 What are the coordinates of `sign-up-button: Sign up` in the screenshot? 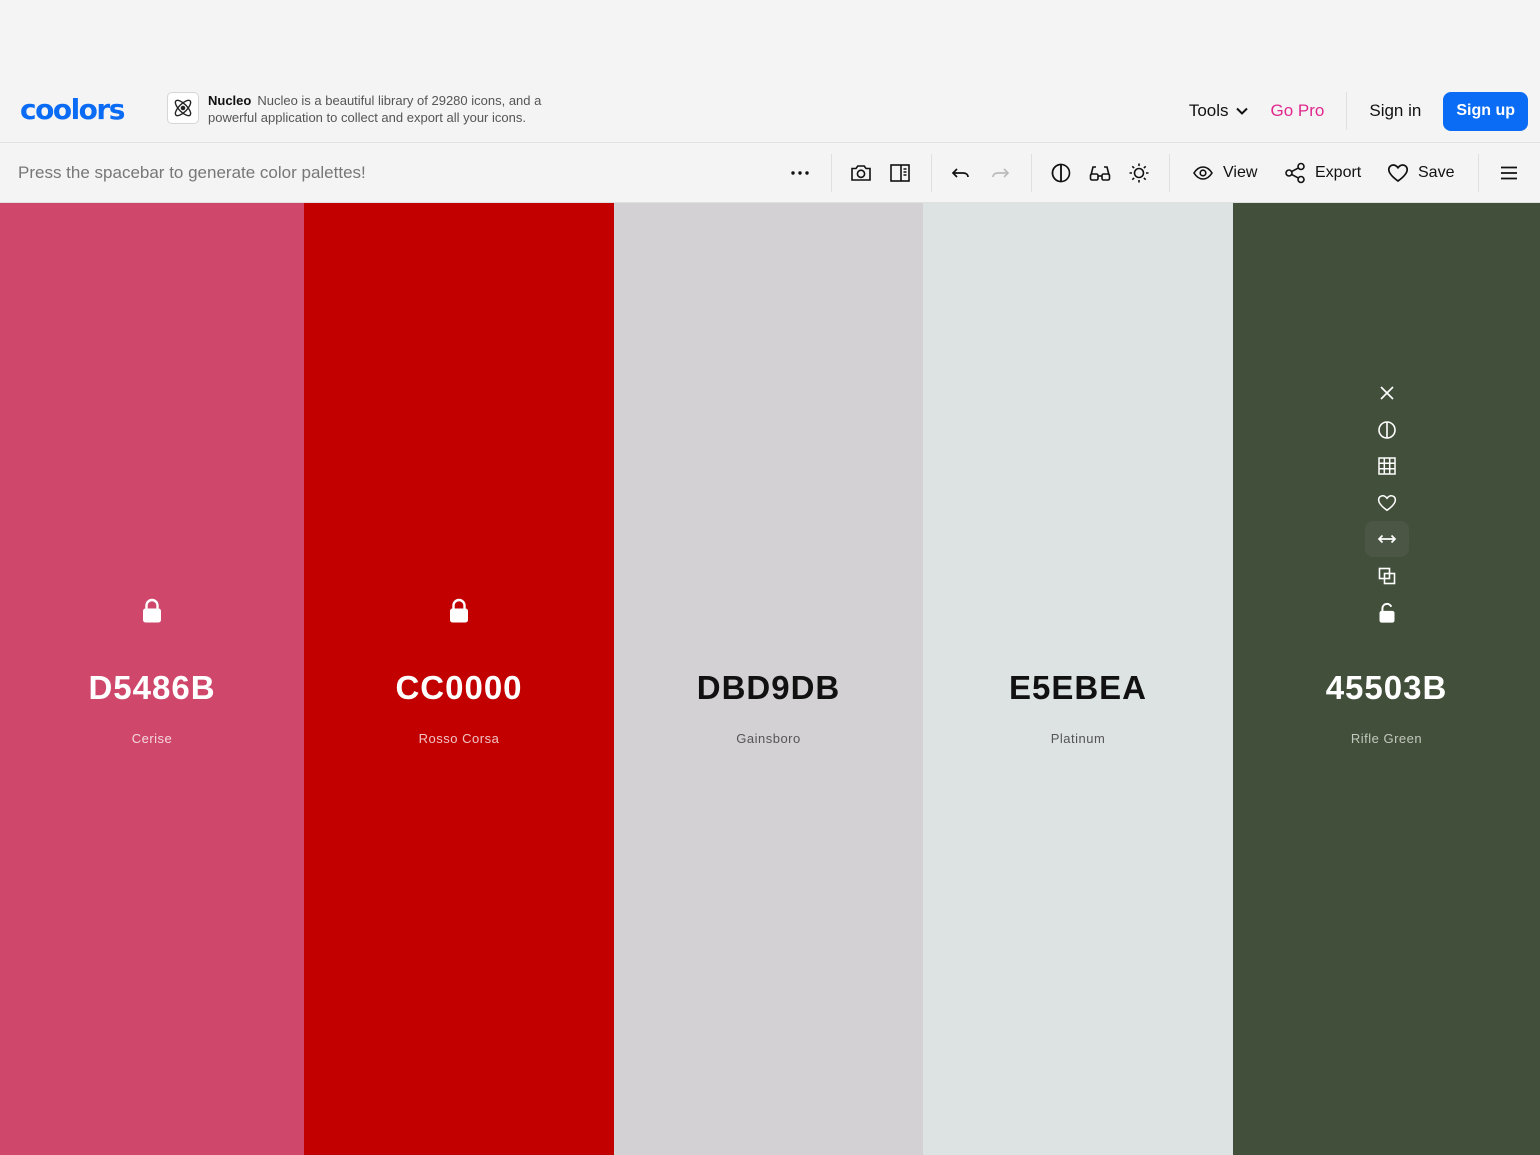 It's located at (1485, 111).